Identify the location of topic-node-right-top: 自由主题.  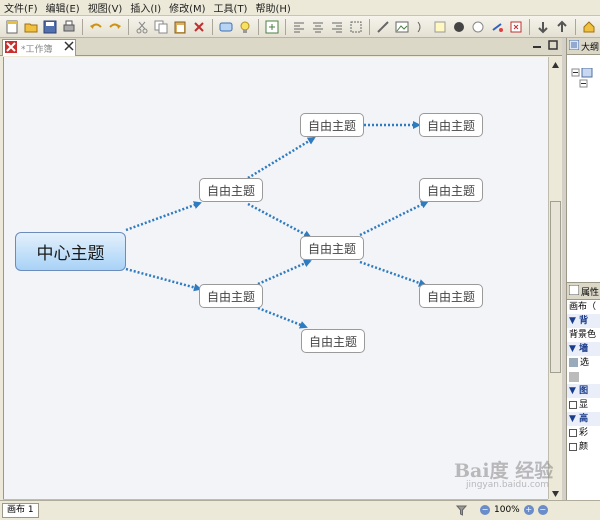
(451, 125).